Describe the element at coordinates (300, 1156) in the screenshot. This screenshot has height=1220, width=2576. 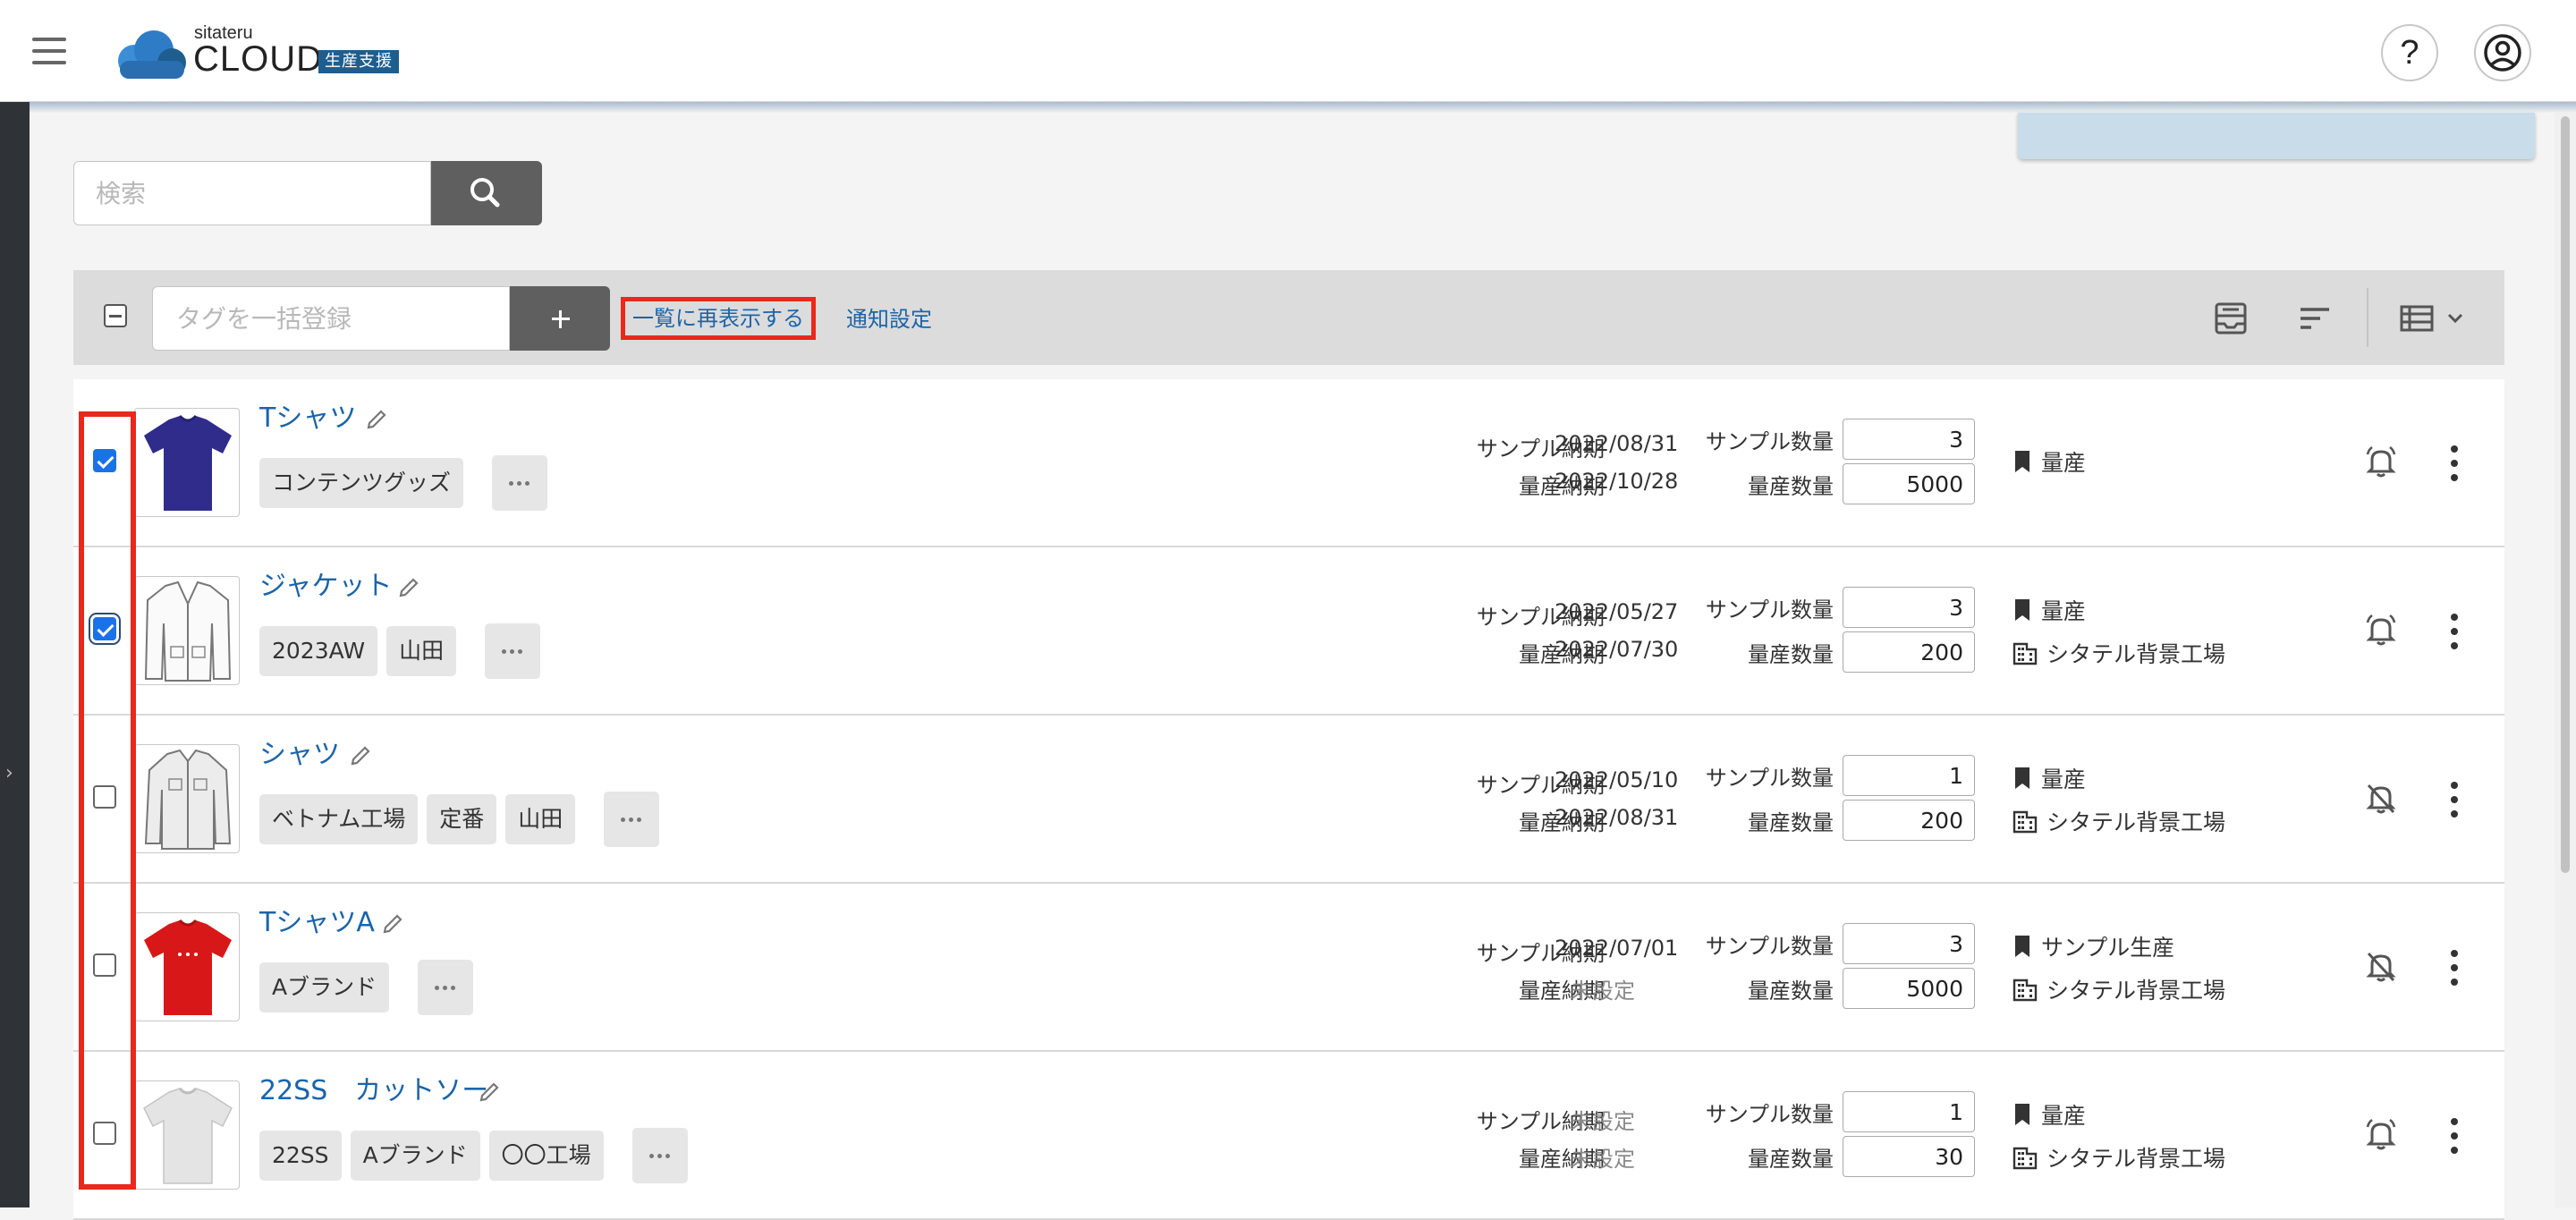
I see `tag-chip: 22SS` at that location.